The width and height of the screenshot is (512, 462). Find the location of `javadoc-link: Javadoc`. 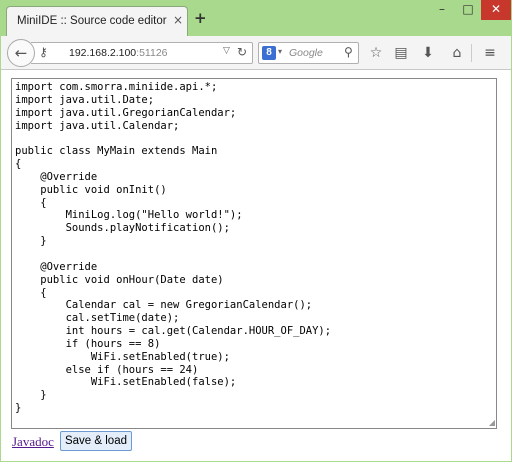

javadoc-link: Javadoc is located at coordinates (33, 442).